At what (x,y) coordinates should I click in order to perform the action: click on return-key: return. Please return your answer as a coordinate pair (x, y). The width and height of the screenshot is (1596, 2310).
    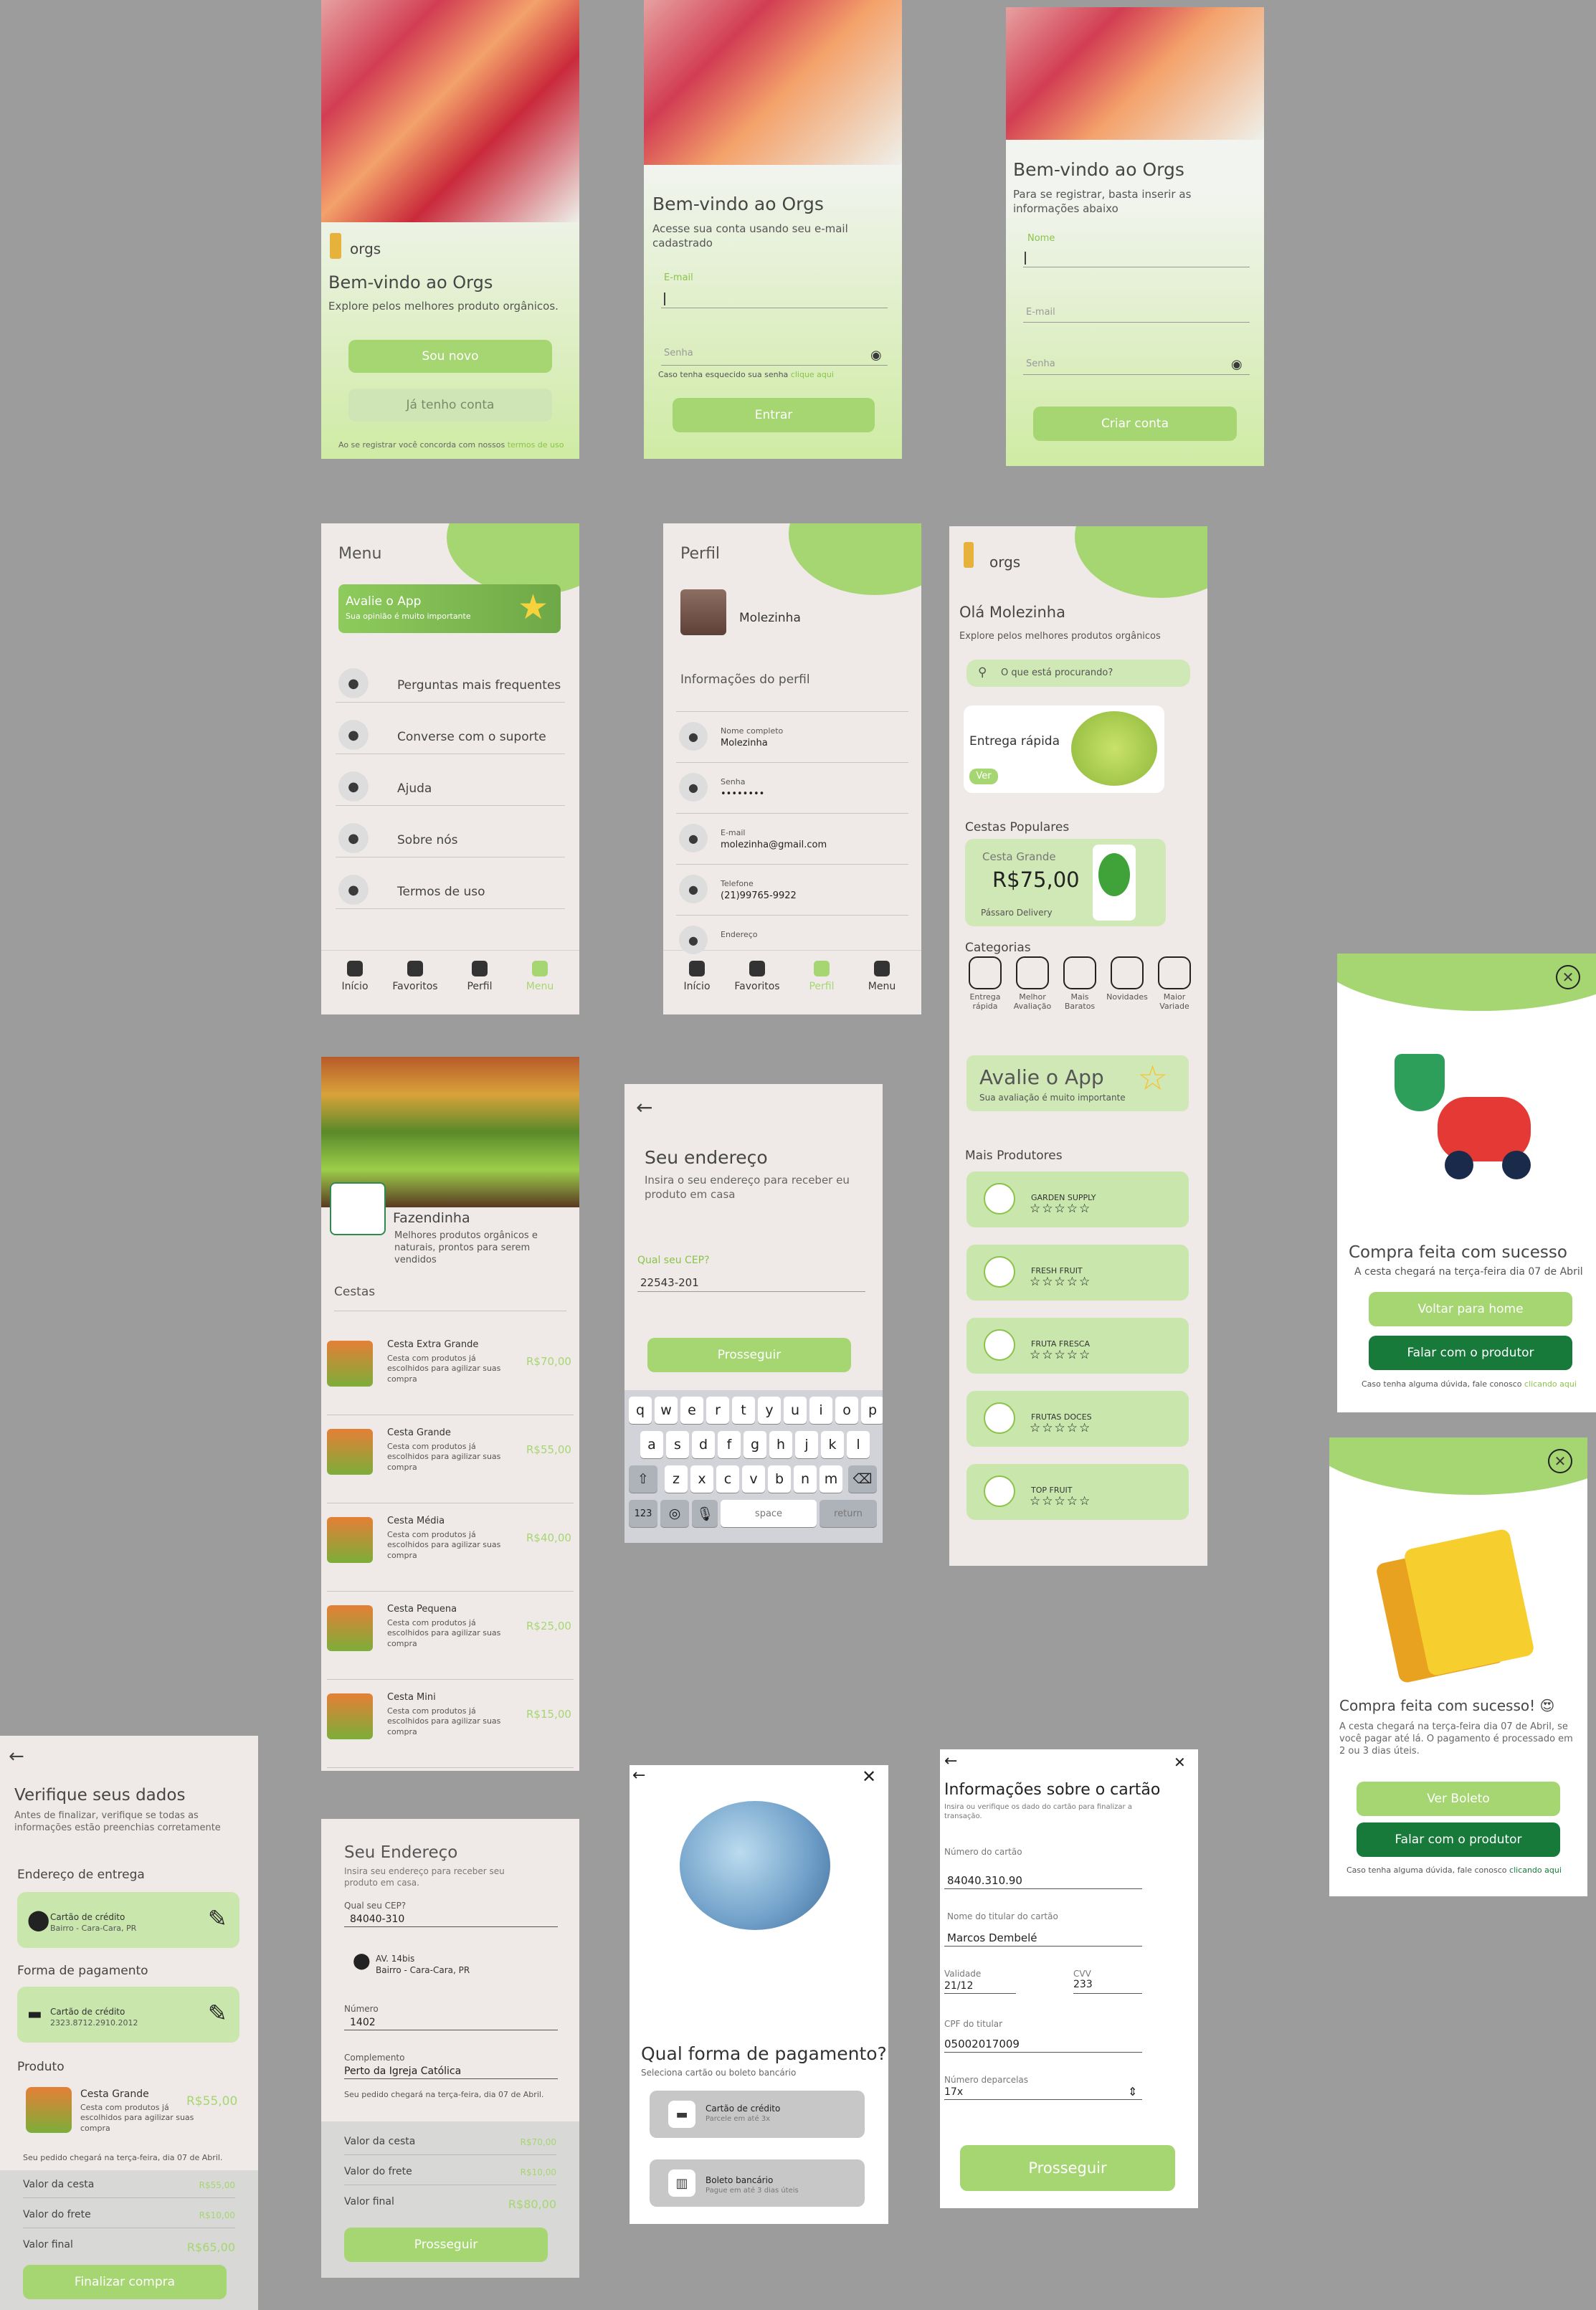
    Looking at the image, I should click on (848, 1513).